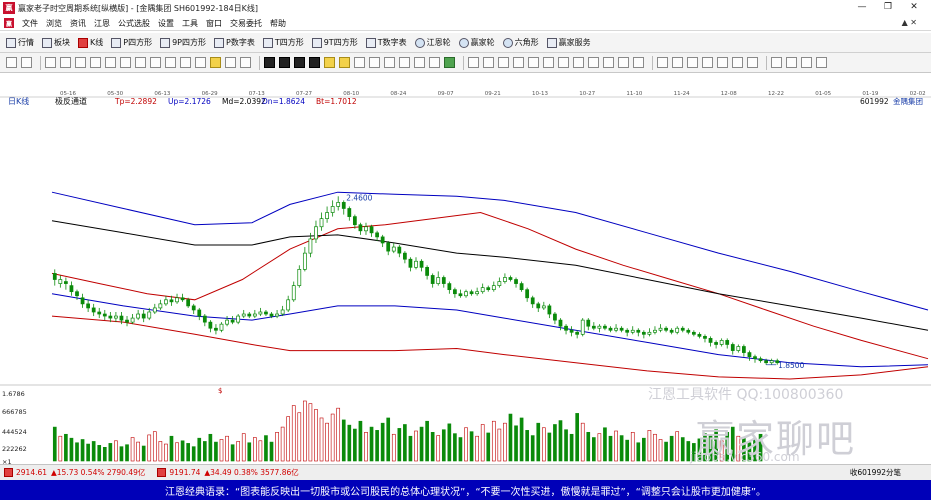 The height and width of the screenshot is (500, 931). I want to click on winner-service-icon, so click(551, 42).